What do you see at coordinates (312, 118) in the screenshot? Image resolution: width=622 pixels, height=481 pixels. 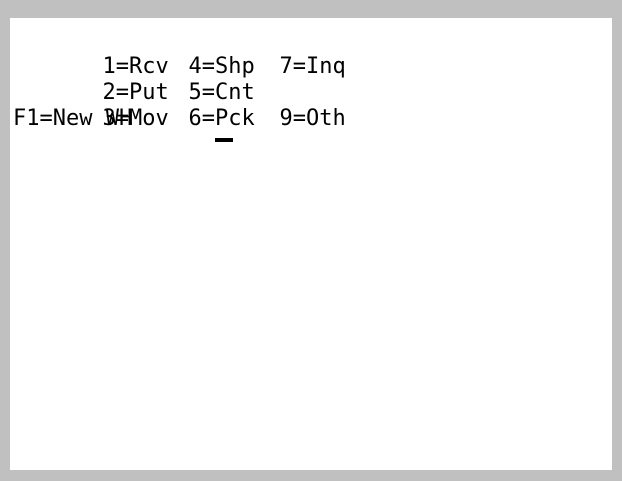 I see `menu-option-other: 9=Oth` at bounding box center [312, 118].